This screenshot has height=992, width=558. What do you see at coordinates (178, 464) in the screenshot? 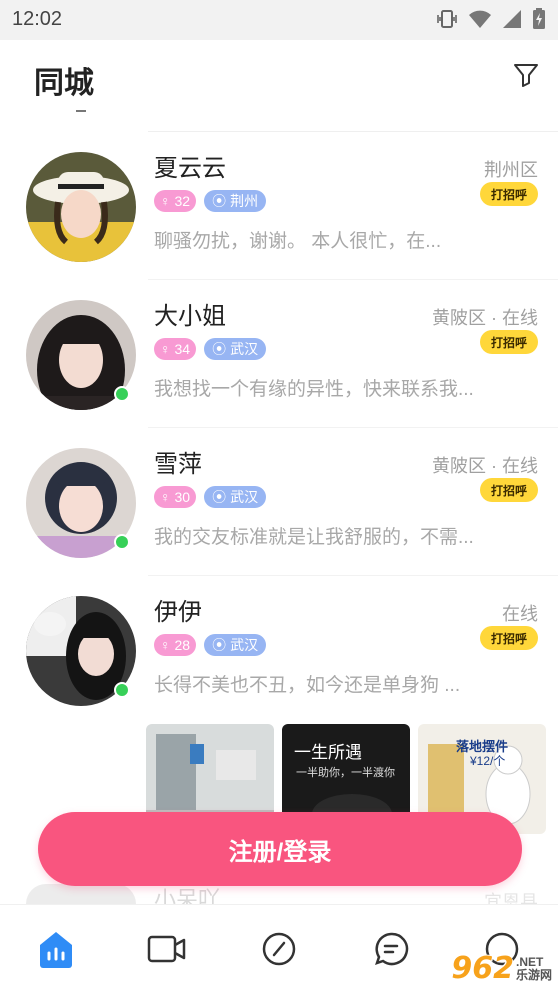
I see `user-name: 雪萍` at bounding box center [178, 464].